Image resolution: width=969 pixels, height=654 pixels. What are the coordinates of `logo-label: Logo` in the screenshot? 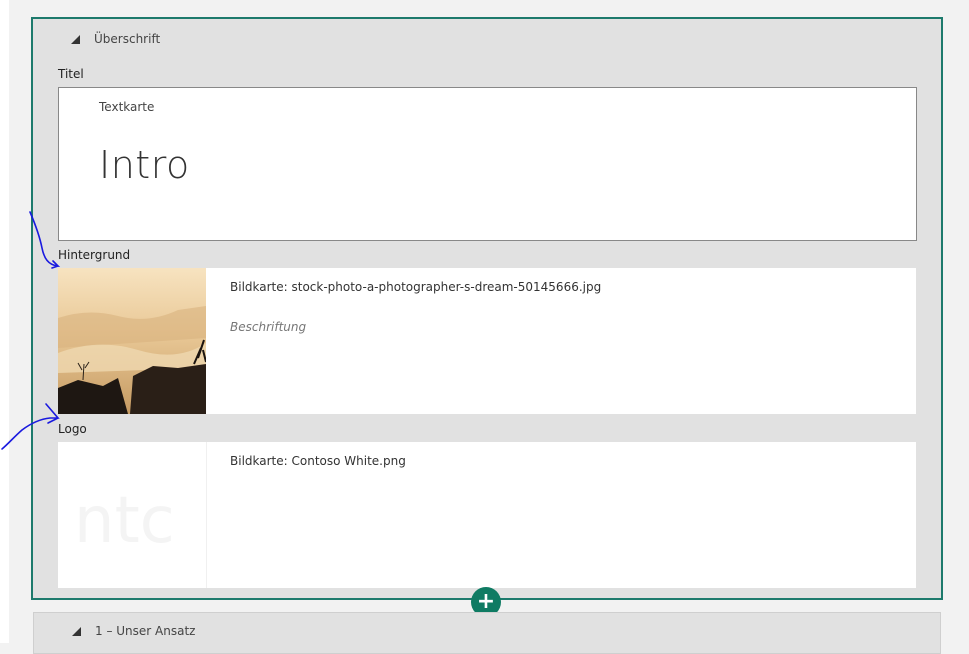 It's located at (72, 429).